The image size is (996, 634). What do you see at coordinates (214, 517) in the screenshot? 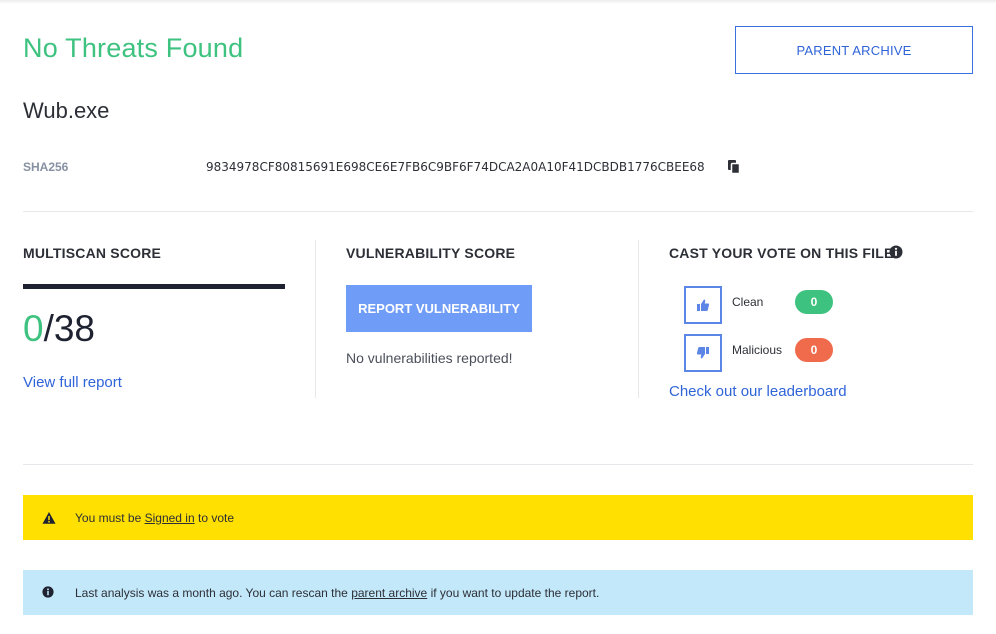
I see `signin-alert-suffix: to vote` at bounding box center [214, 517].